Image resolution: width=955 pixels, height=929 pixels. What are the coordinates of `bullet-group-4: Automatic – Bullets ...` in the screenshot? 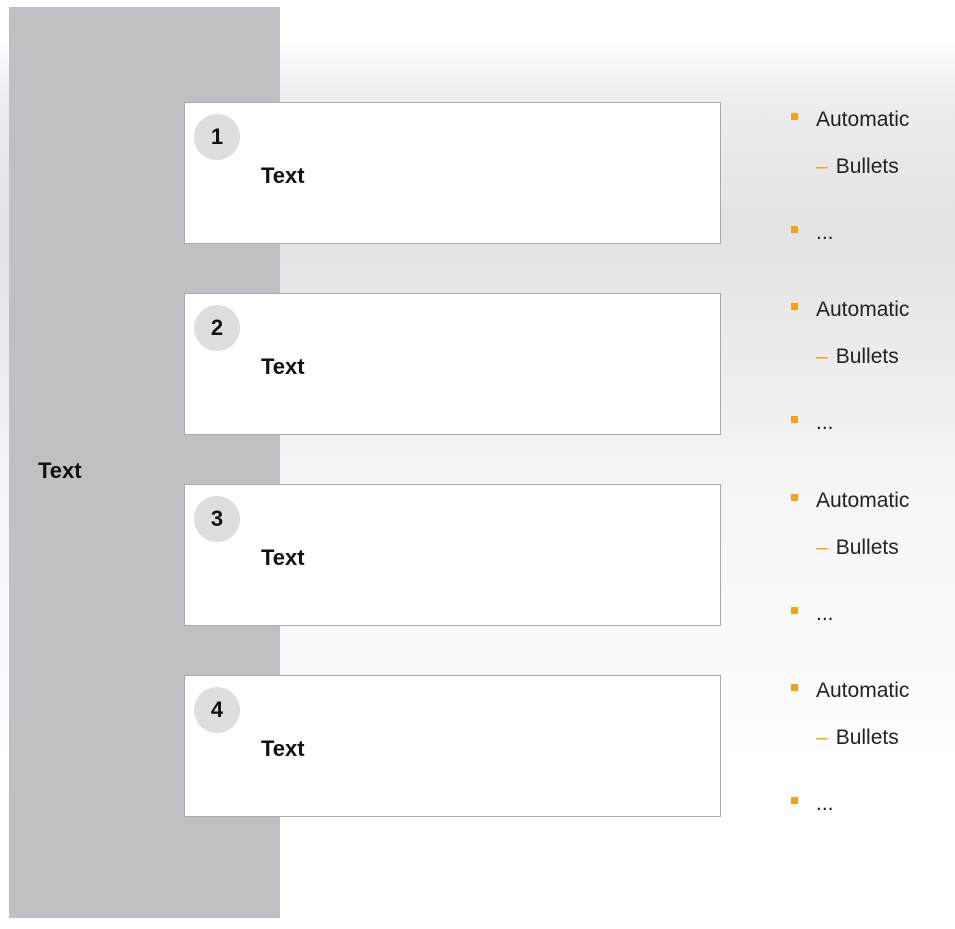 It's located at (873, 745).